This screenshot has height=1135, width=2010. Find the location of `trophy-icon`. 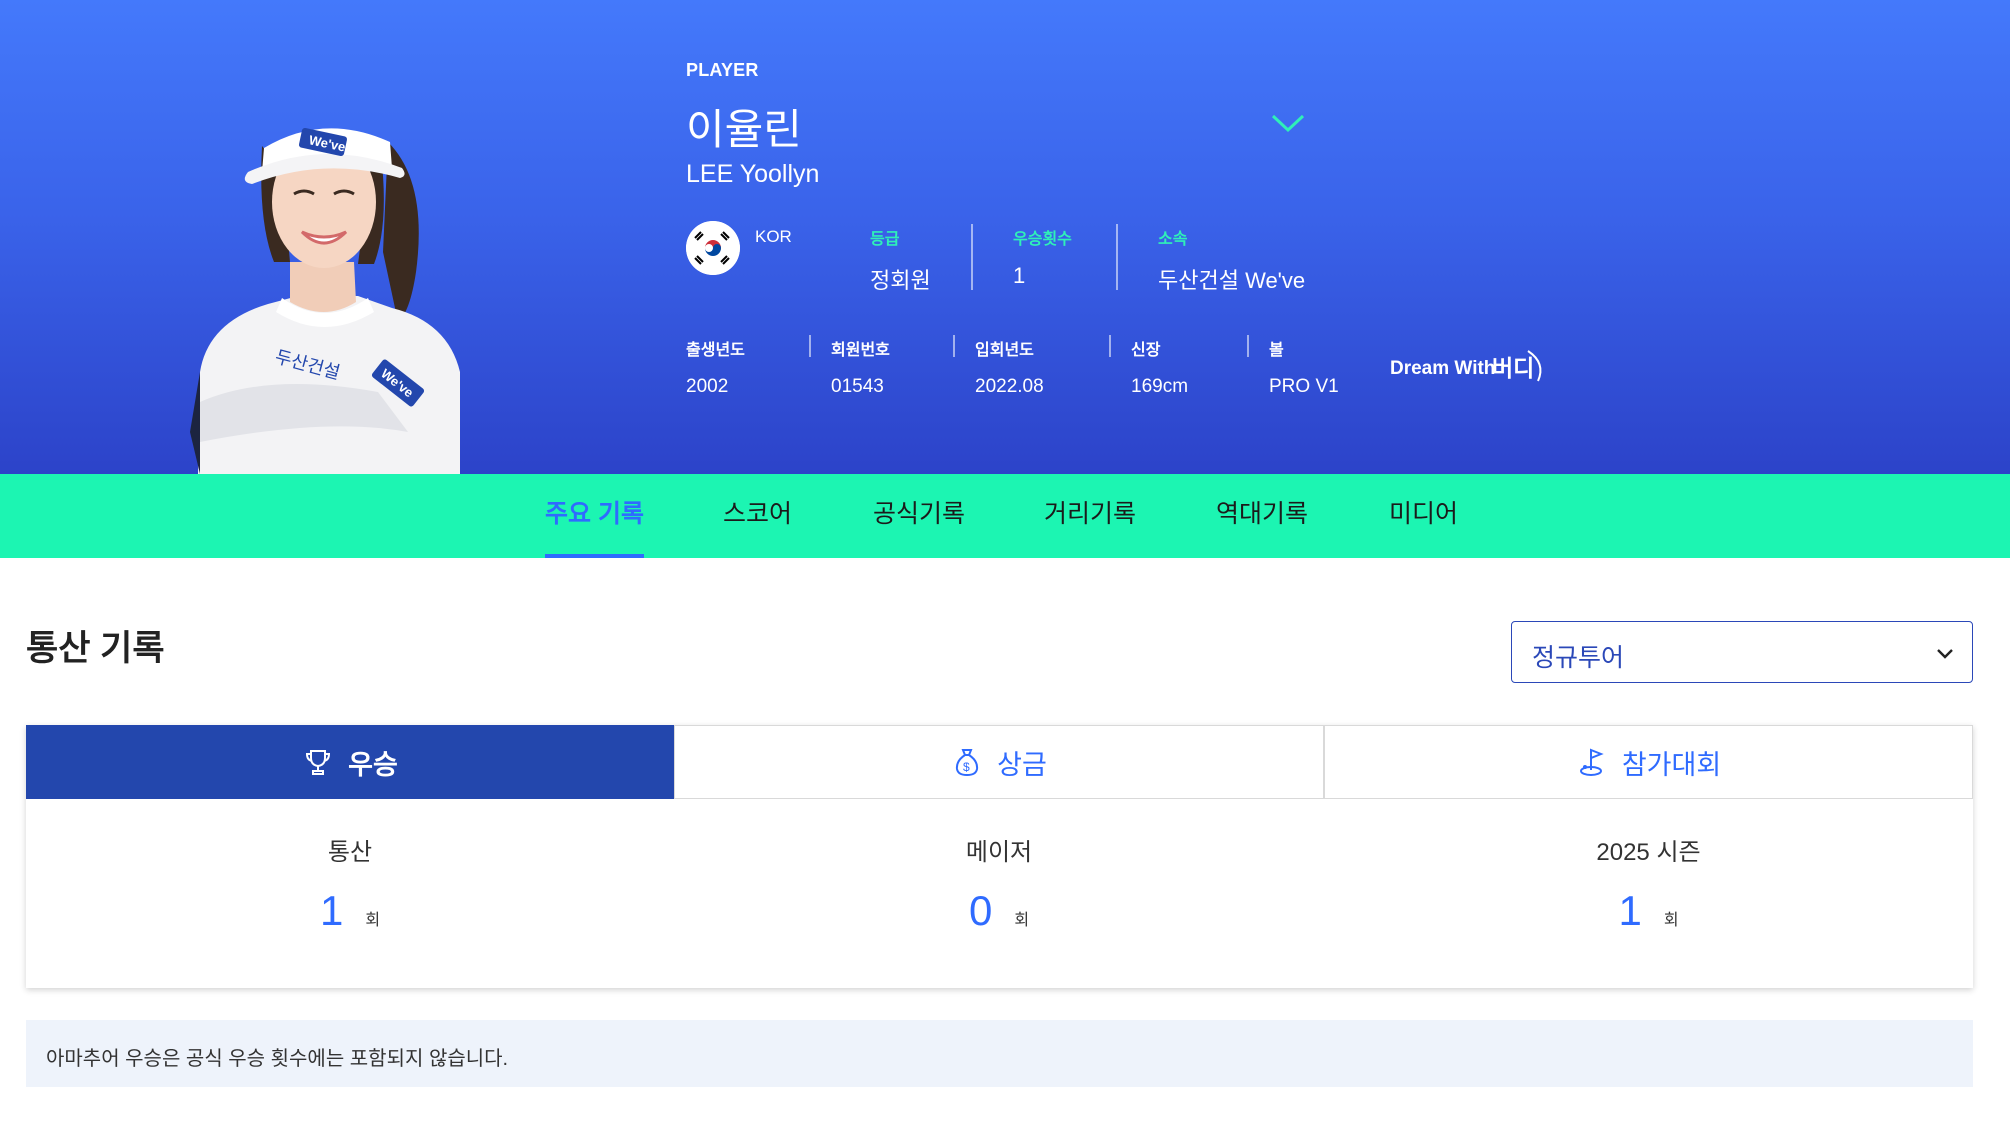

trophy-icon is located at coordinates (318, 762).